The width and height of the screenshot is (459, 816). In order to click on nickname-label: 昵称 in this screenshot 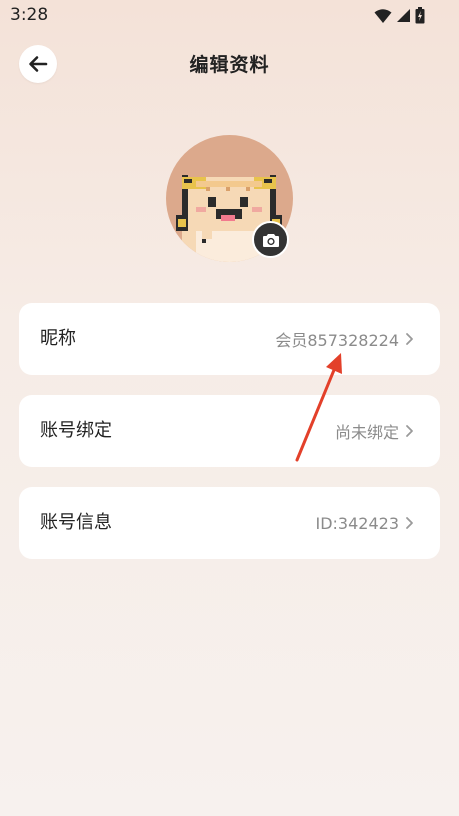, I will do `click(58, 338)`.